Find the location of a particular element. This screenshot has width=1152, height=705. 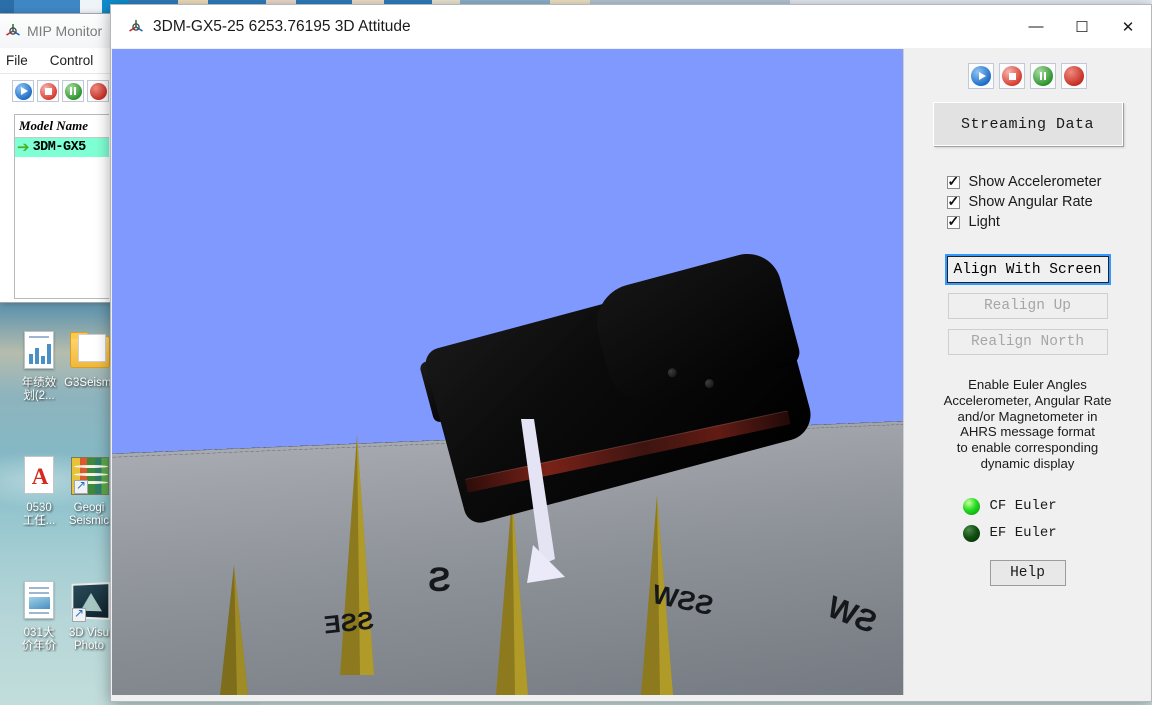

checkbox-show-accelerometer: Show Accelerometer is located at coordinates (1034, 181).